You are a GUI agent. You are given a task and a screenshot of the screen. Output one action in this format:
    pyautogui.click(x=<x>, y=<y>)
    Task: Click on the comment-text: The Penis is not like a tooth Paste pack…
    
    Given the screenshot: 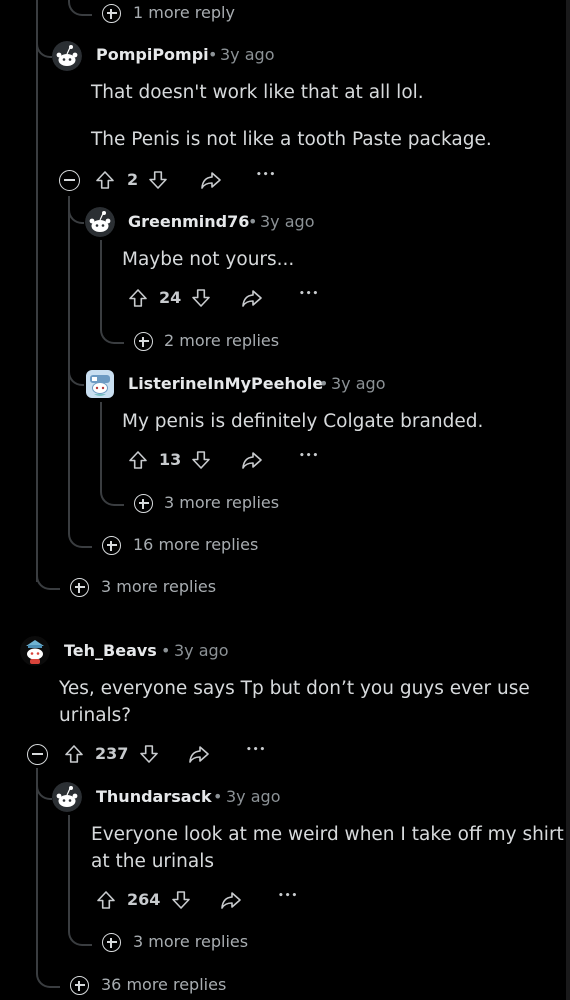 What is the action you would take?
    pyautogui.click(x=291, y=139)
    